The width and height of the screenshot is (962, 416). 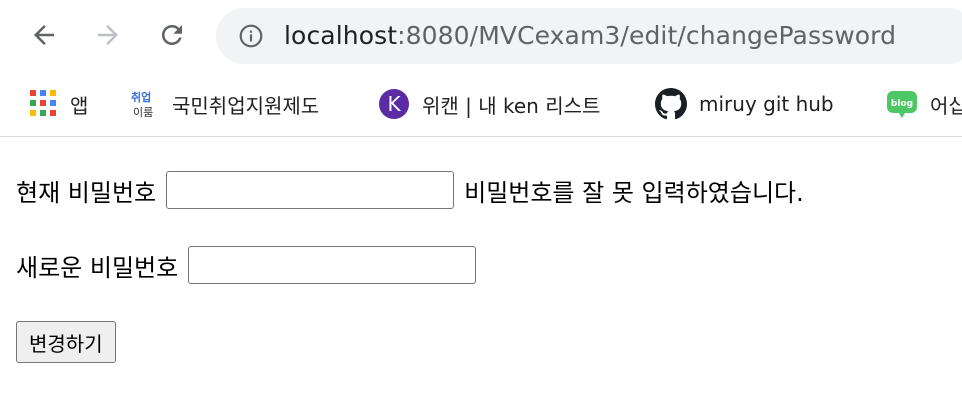 What do you see at coordinates (141, 97) in the screenshot?
I see `svg-text: 취업` at bounding box center [141, 97].